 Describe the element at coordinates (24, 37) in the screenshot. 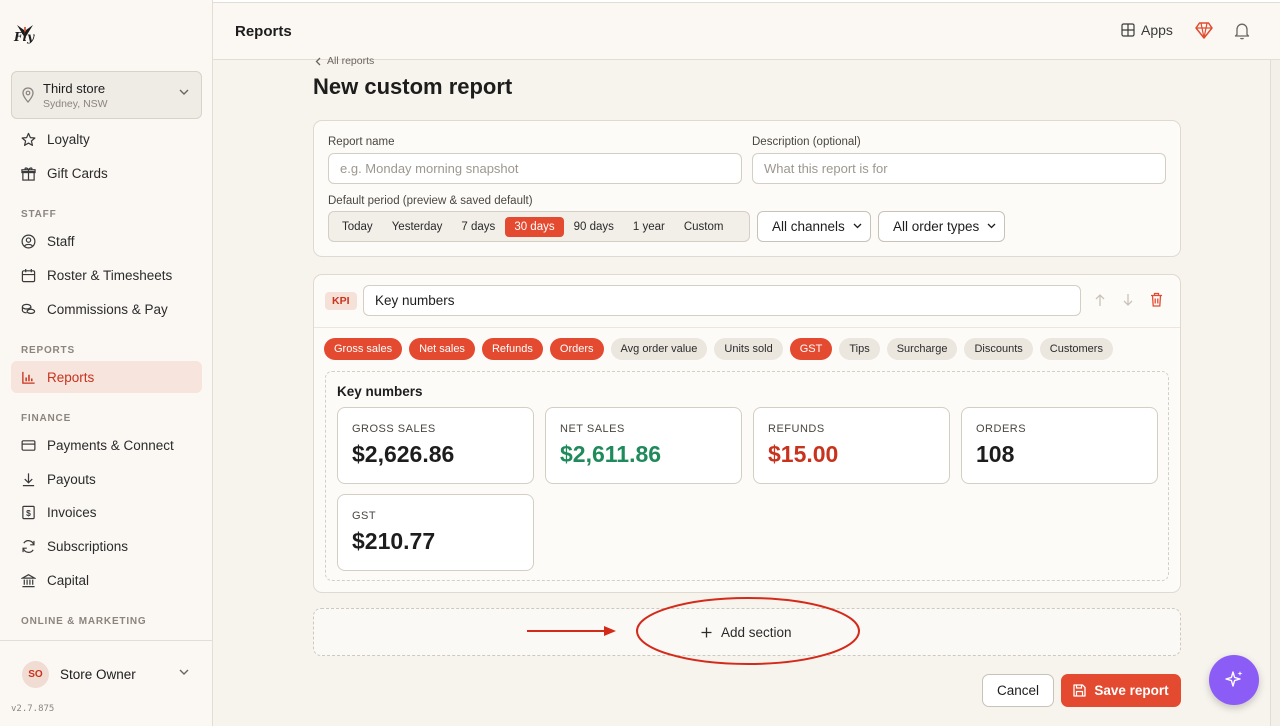

I see `logo-text: Fly` at that location.